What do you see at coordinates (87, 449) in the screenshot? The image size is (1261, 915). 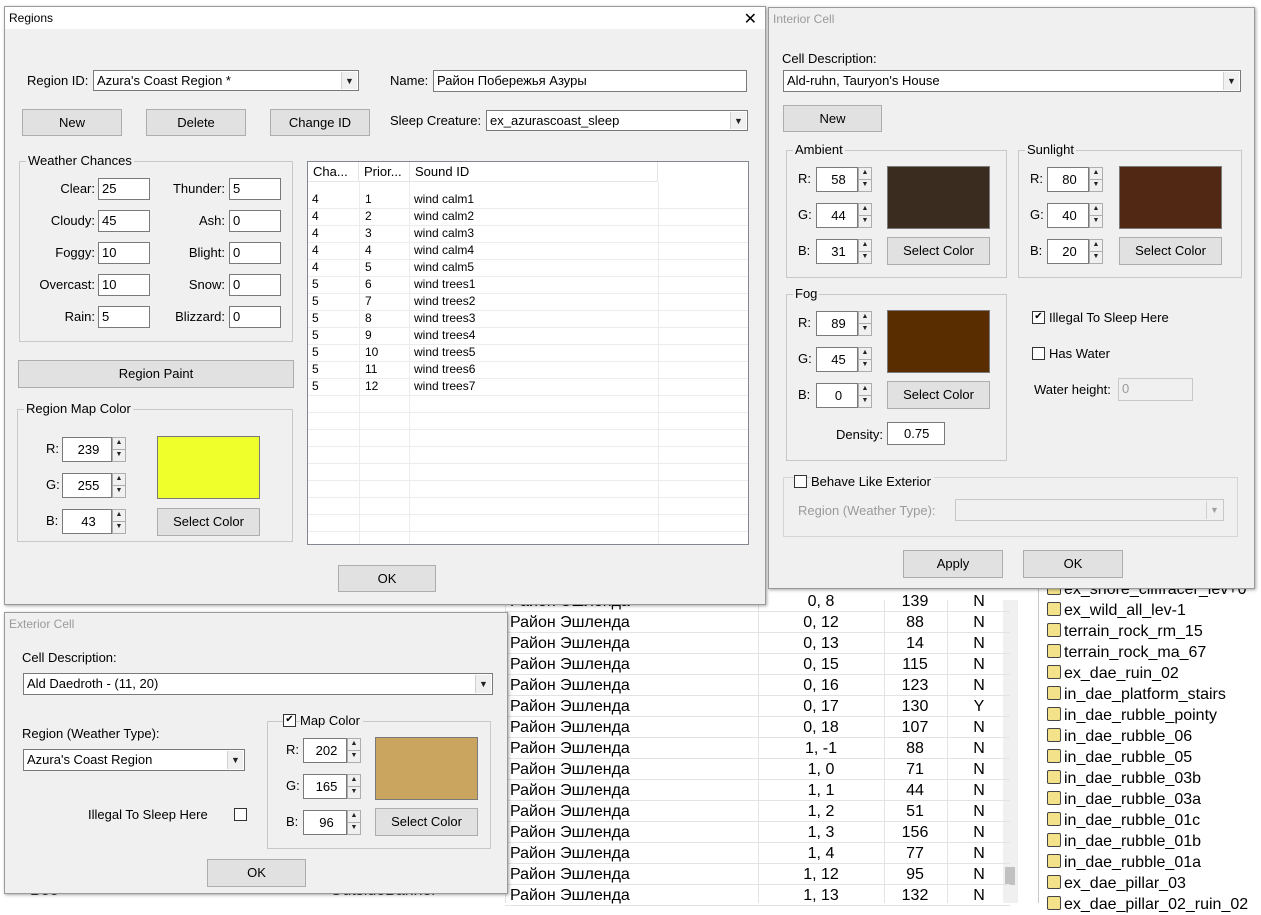 I see `map-r-field: 239` at bounding box center [87, 449].